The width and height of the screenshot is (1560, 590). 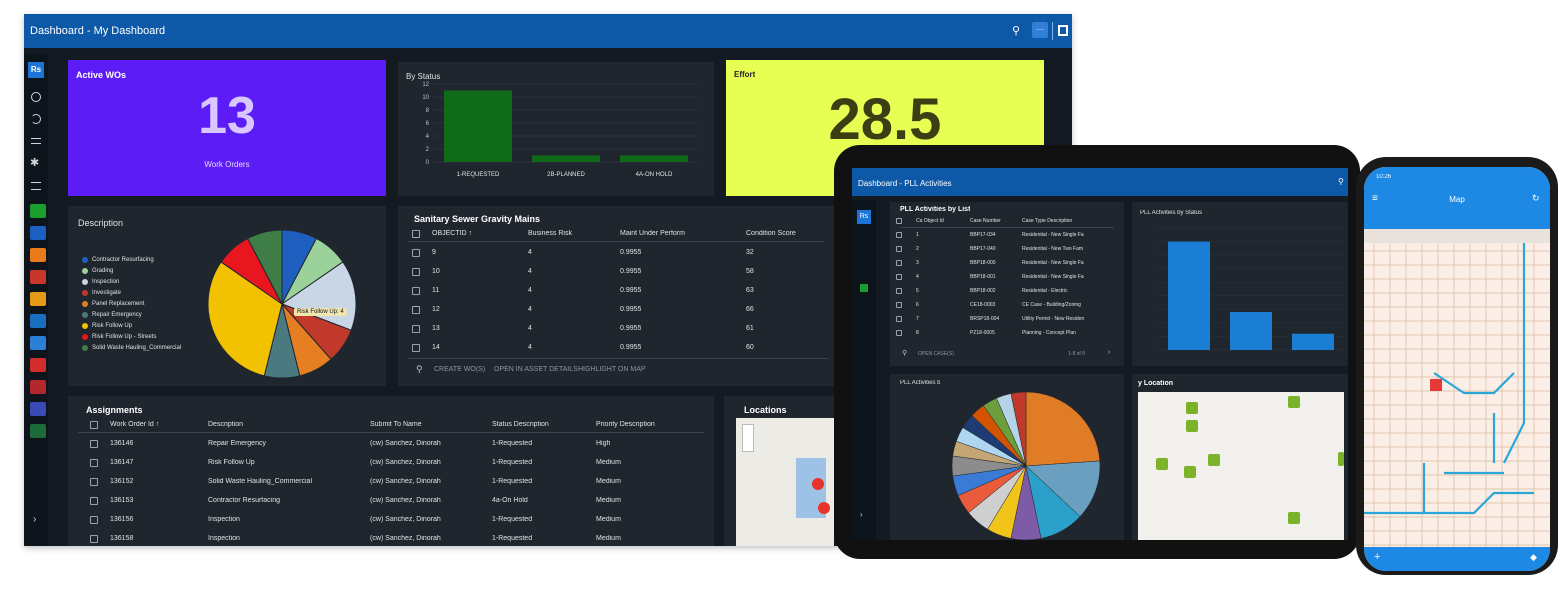 I want to click on selected-asset-marker, so click(x=1436, y=385).